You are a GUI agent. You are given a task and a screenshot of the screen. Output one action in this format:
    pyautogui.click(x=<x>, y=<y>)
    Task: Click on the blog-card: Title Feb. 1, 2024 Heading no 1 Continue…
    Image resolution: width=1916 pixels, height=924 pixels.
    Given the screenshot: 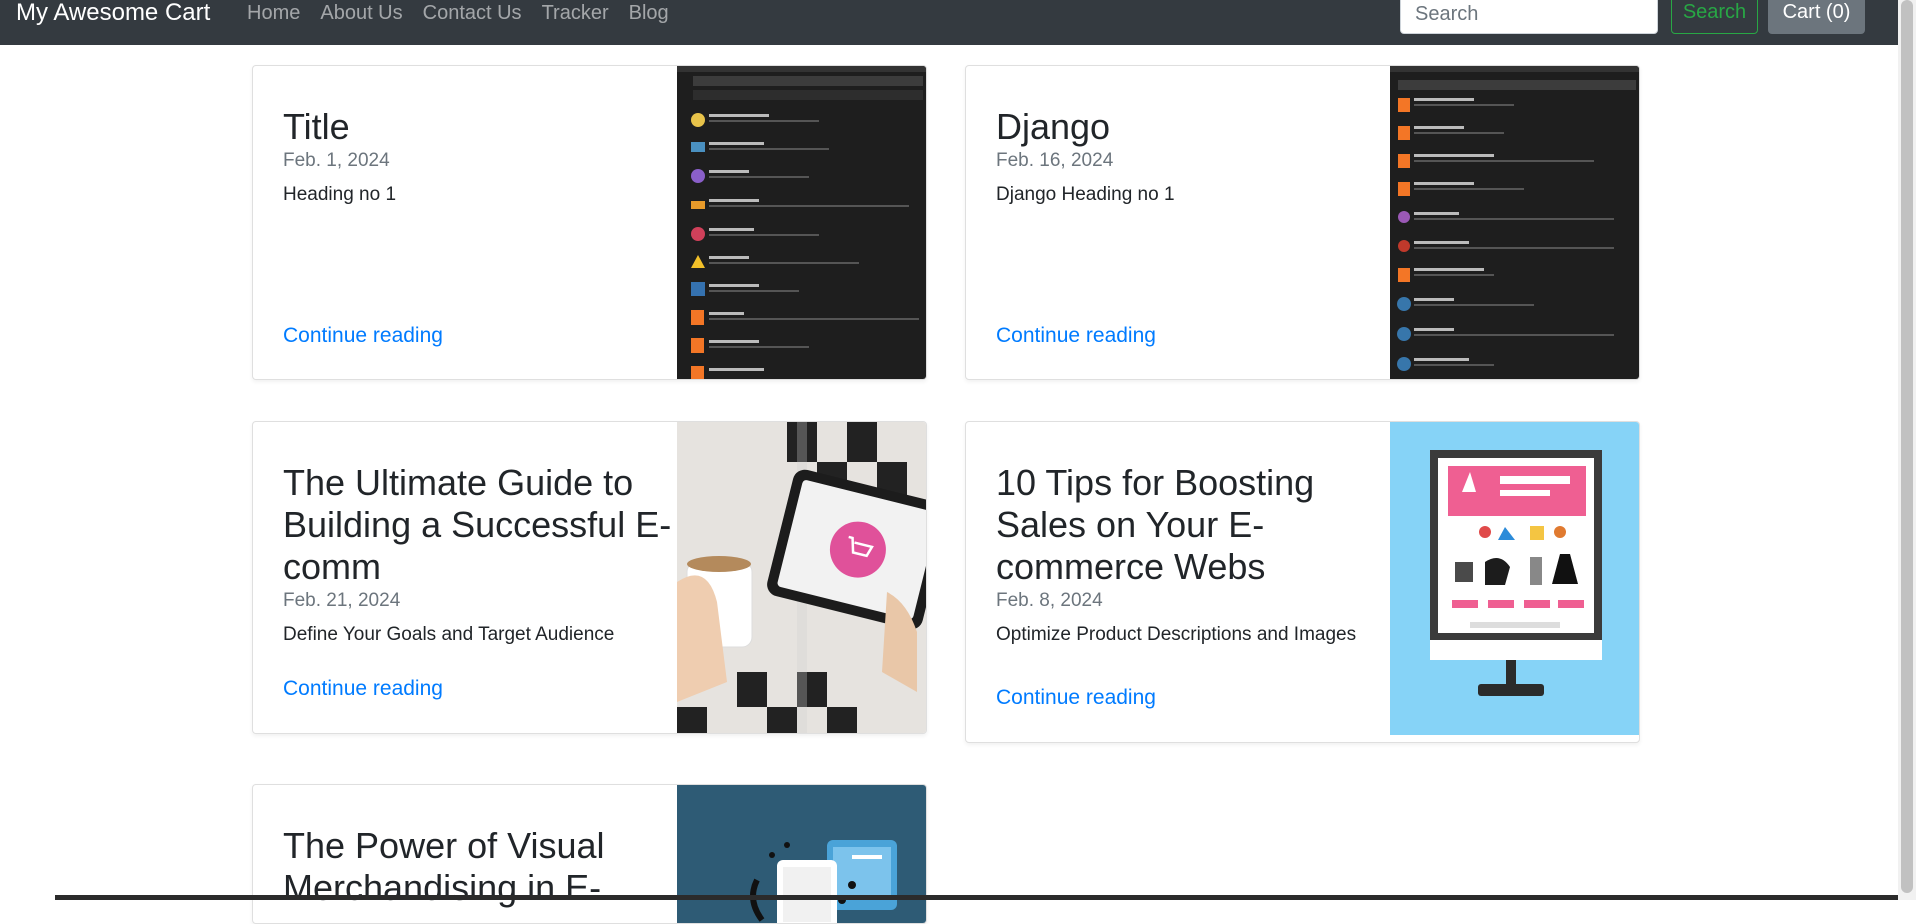 What is the action you would take?
    pyautogui.click(x=589, y=222)
    